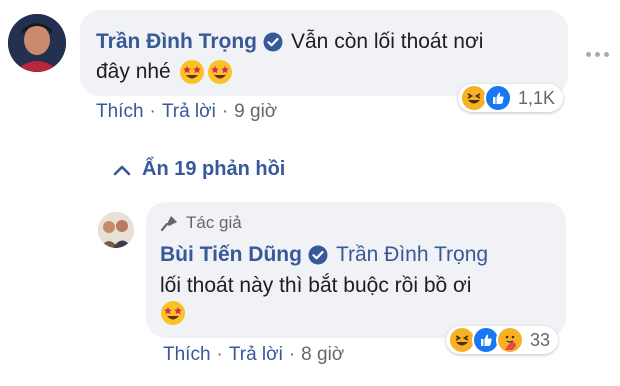 The image size is (620, 386). I want to click on author-badge-label: Tác giả, so click(214, 222).